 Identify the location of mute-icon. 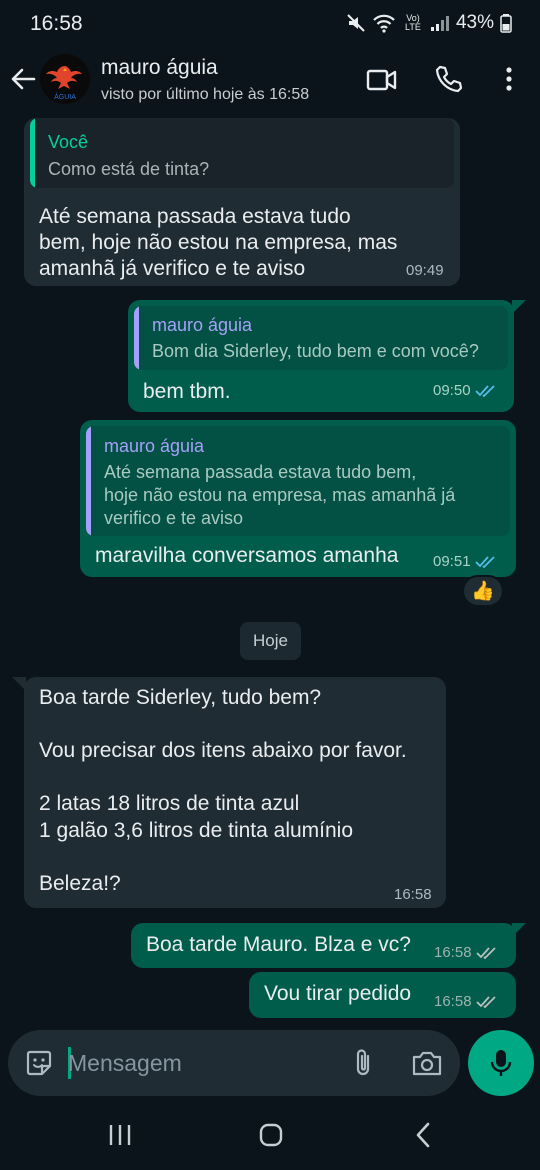
(356, 23).